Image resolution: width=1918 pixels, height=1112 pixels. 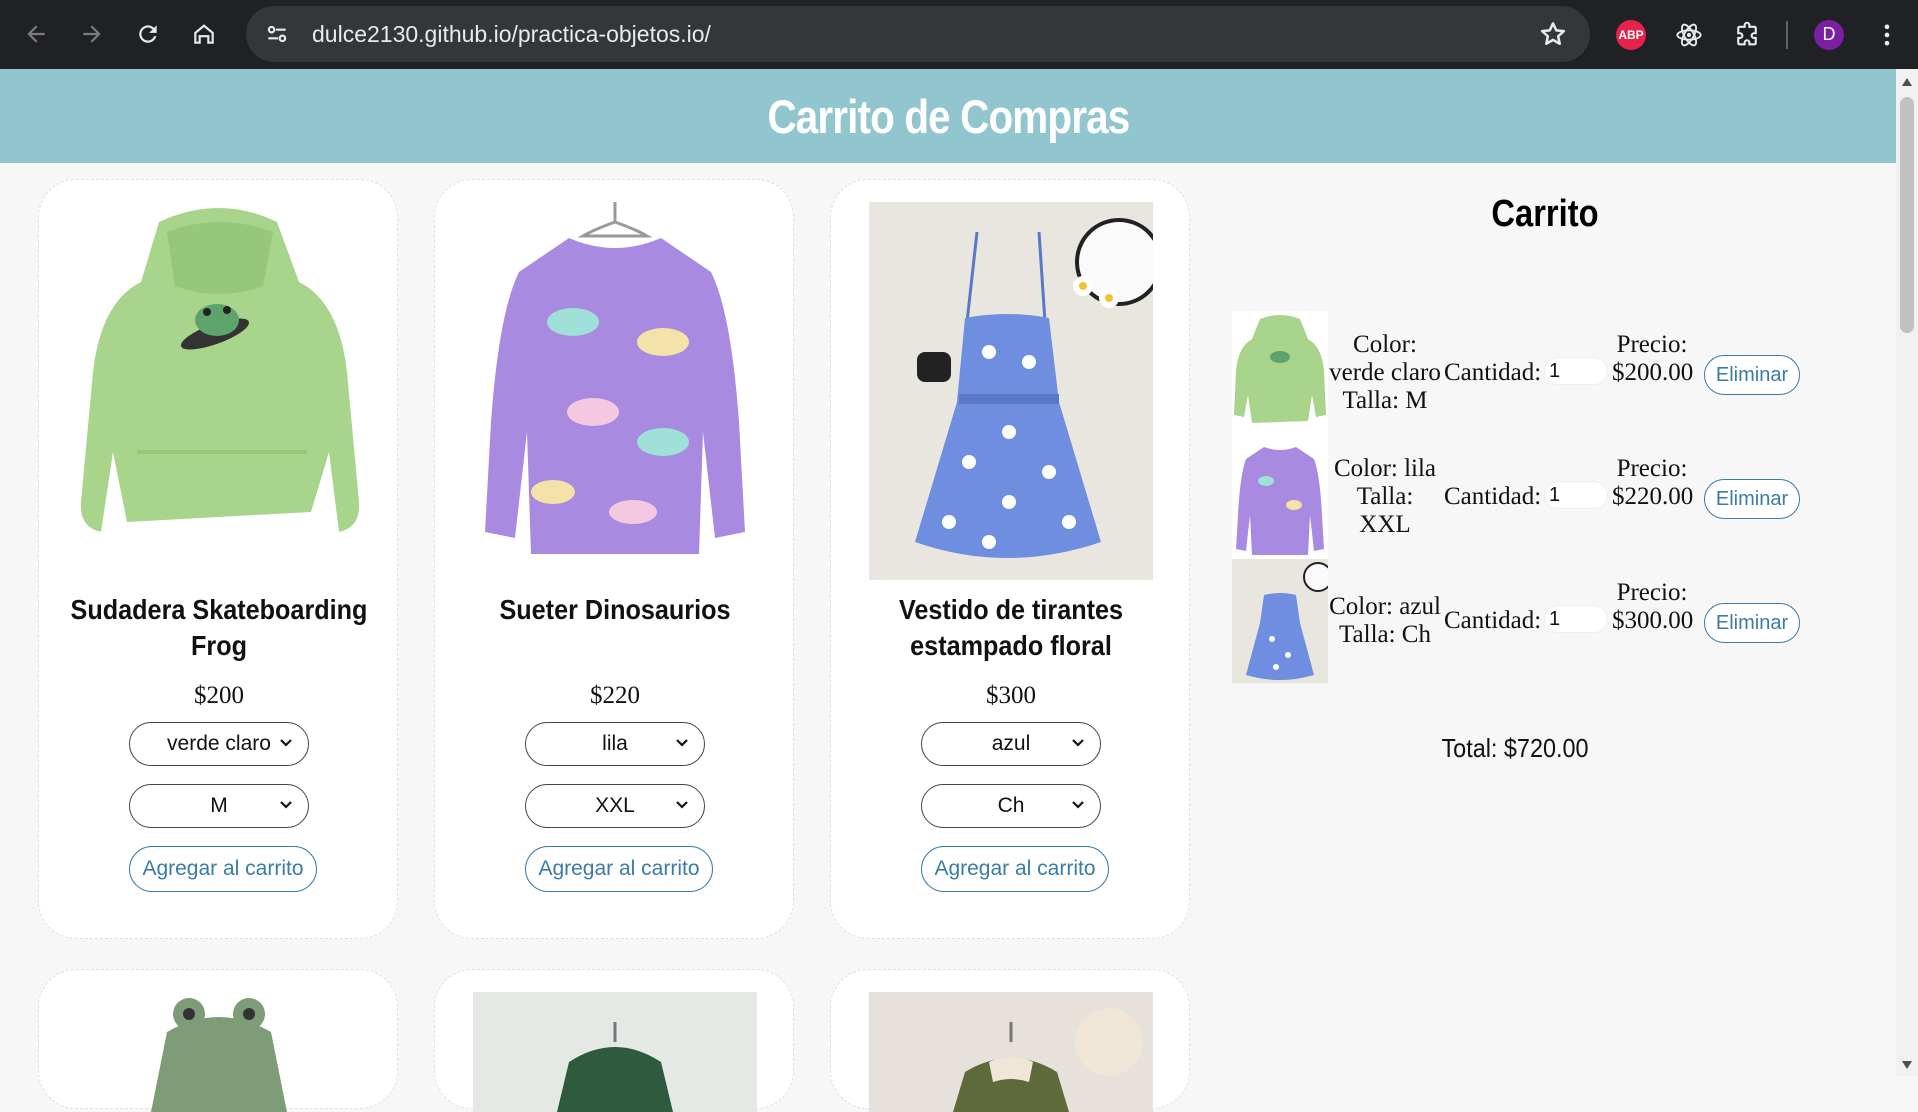 I want to click on size-select: XXL, so click(x=615, y=806).